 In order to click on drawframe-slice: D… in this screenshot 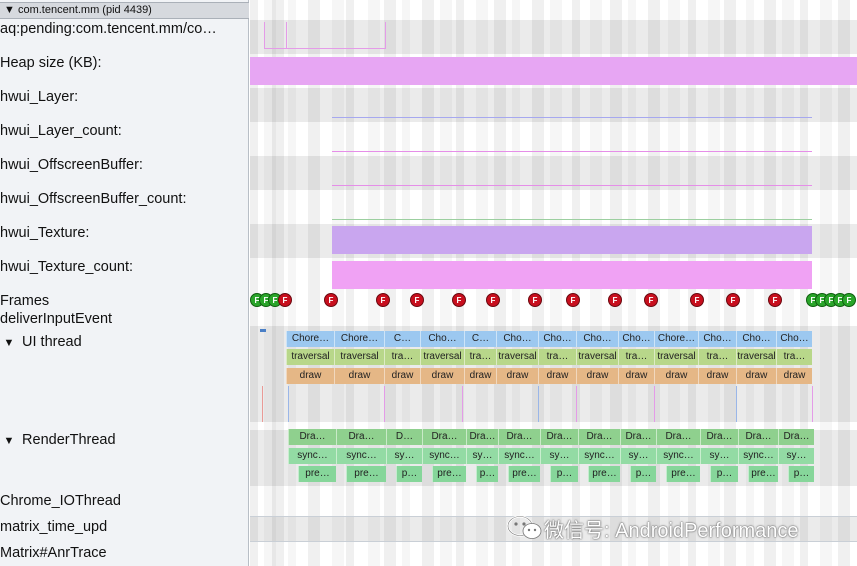, I will do `click(404, 437)`.